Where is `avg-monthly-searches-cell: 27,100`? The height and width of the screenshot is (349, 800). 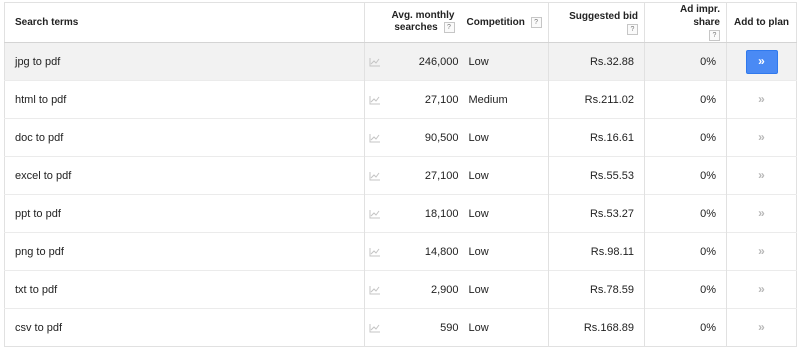
avg-monthly-searches-cell: 27,100 is located at coordinates (425, 99).